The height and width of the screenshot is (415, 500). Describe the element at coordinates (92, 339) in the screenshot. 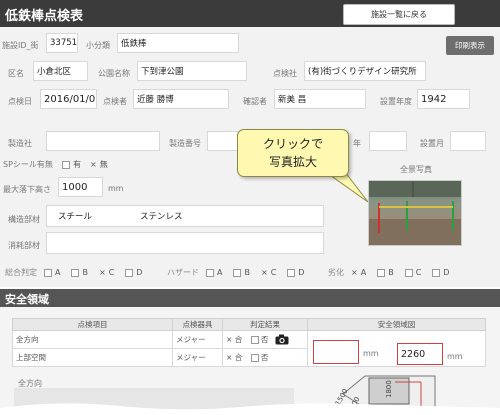

I see `row-item: 全方向` at that location.